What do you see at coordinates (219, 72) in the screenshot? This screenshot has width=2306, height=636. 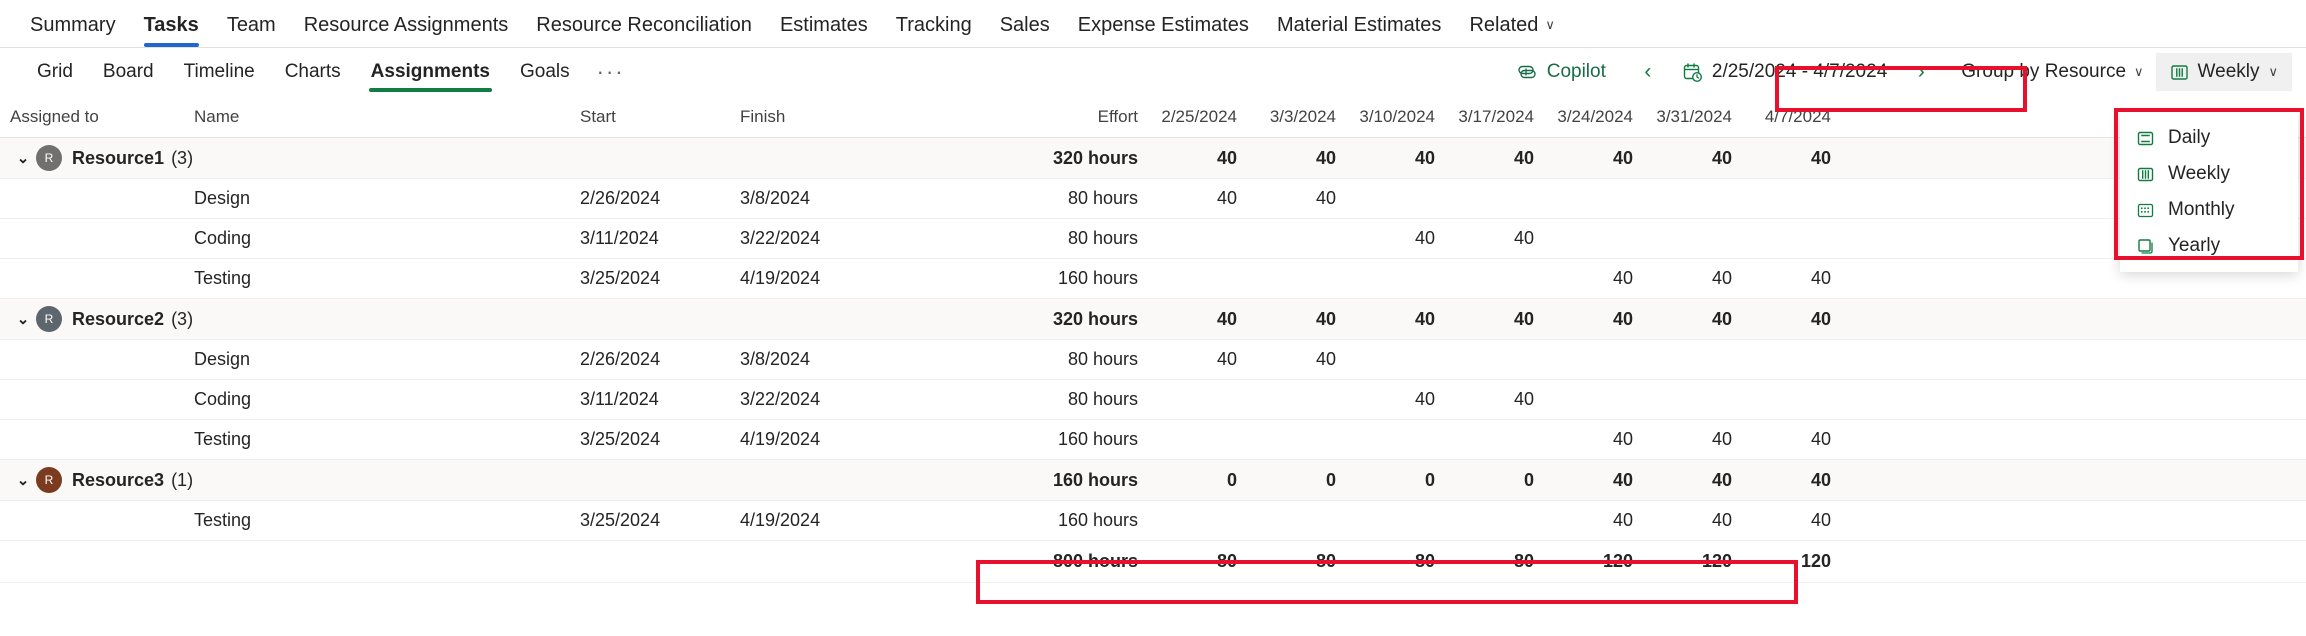 I see `view-tab-timeline: Timeline` at bounding box center [219, 72].